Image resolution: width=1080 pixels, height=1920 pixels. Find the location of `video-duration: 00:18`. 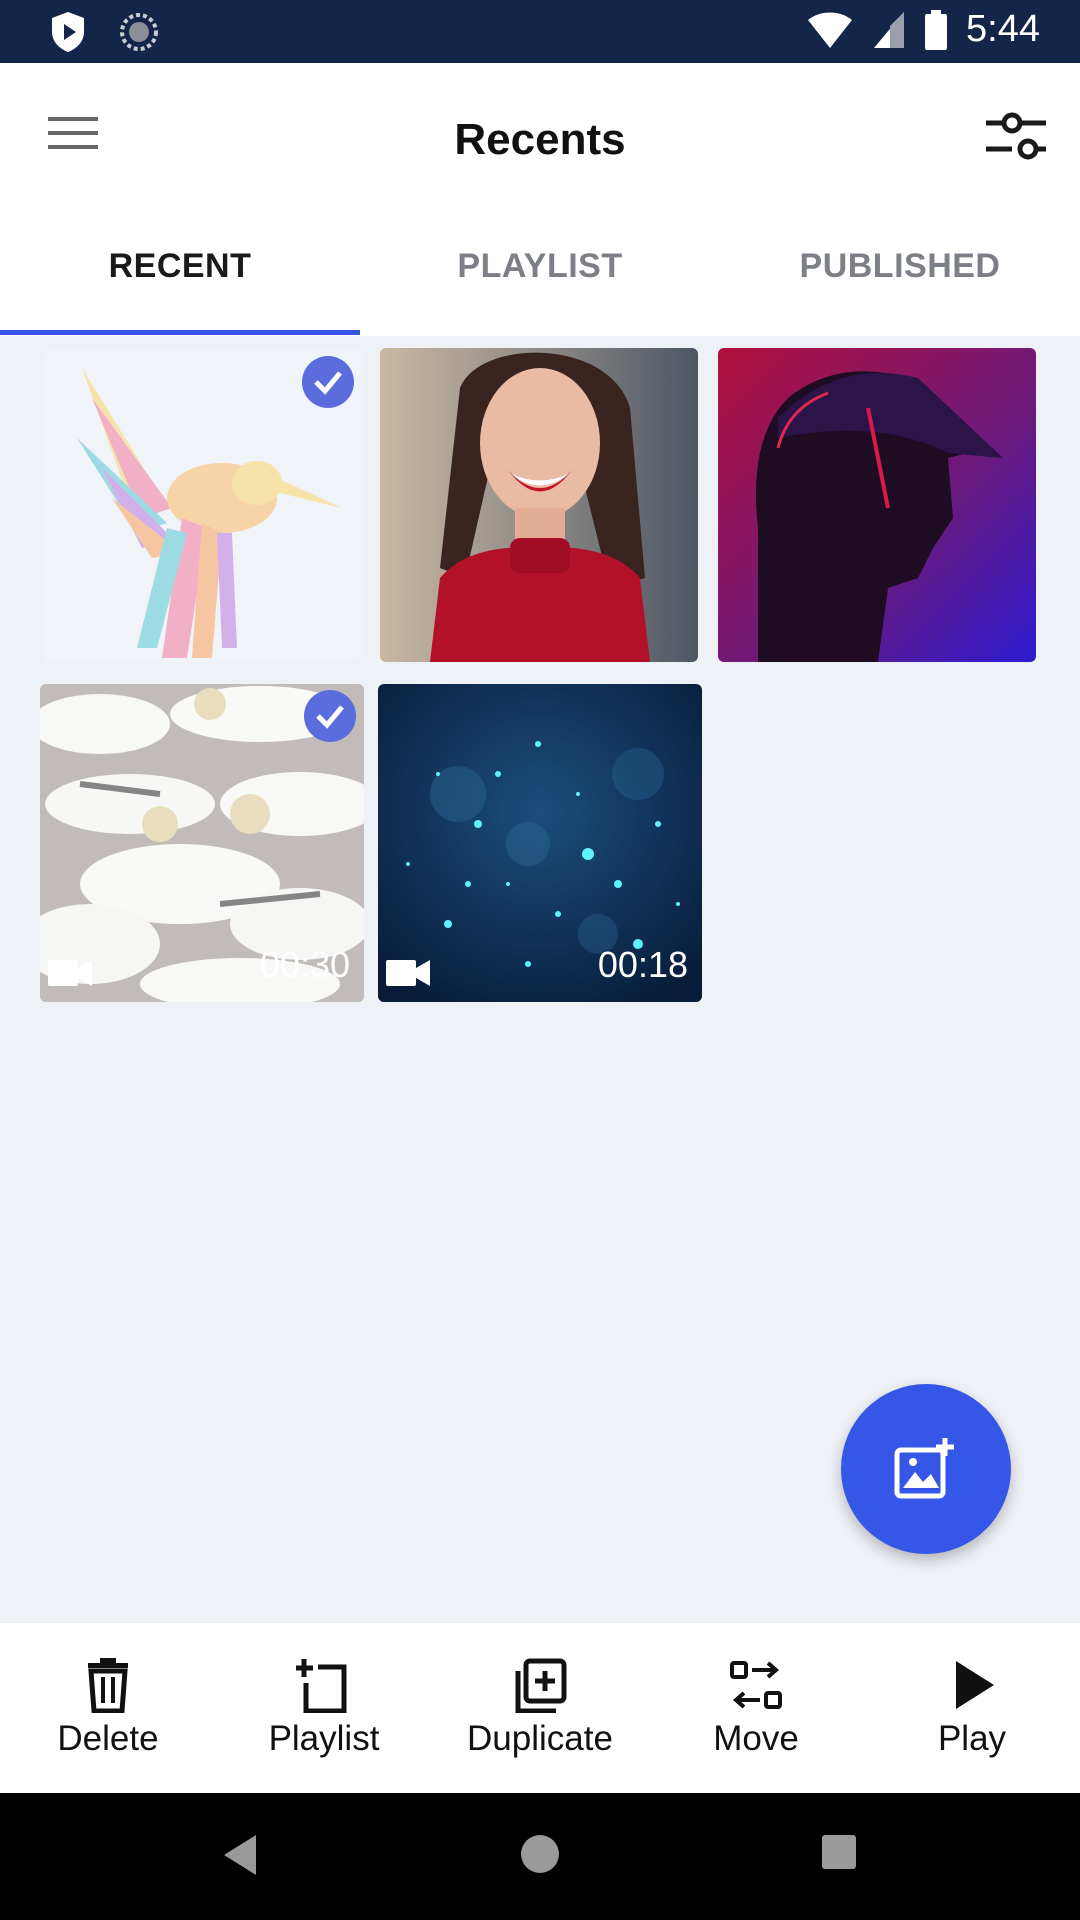

video-duration: 00:18 is located at coordinates (642, 964).